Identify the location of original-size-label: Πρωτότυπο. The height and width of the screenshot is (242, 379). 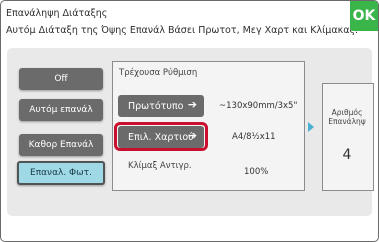
(156, 106).